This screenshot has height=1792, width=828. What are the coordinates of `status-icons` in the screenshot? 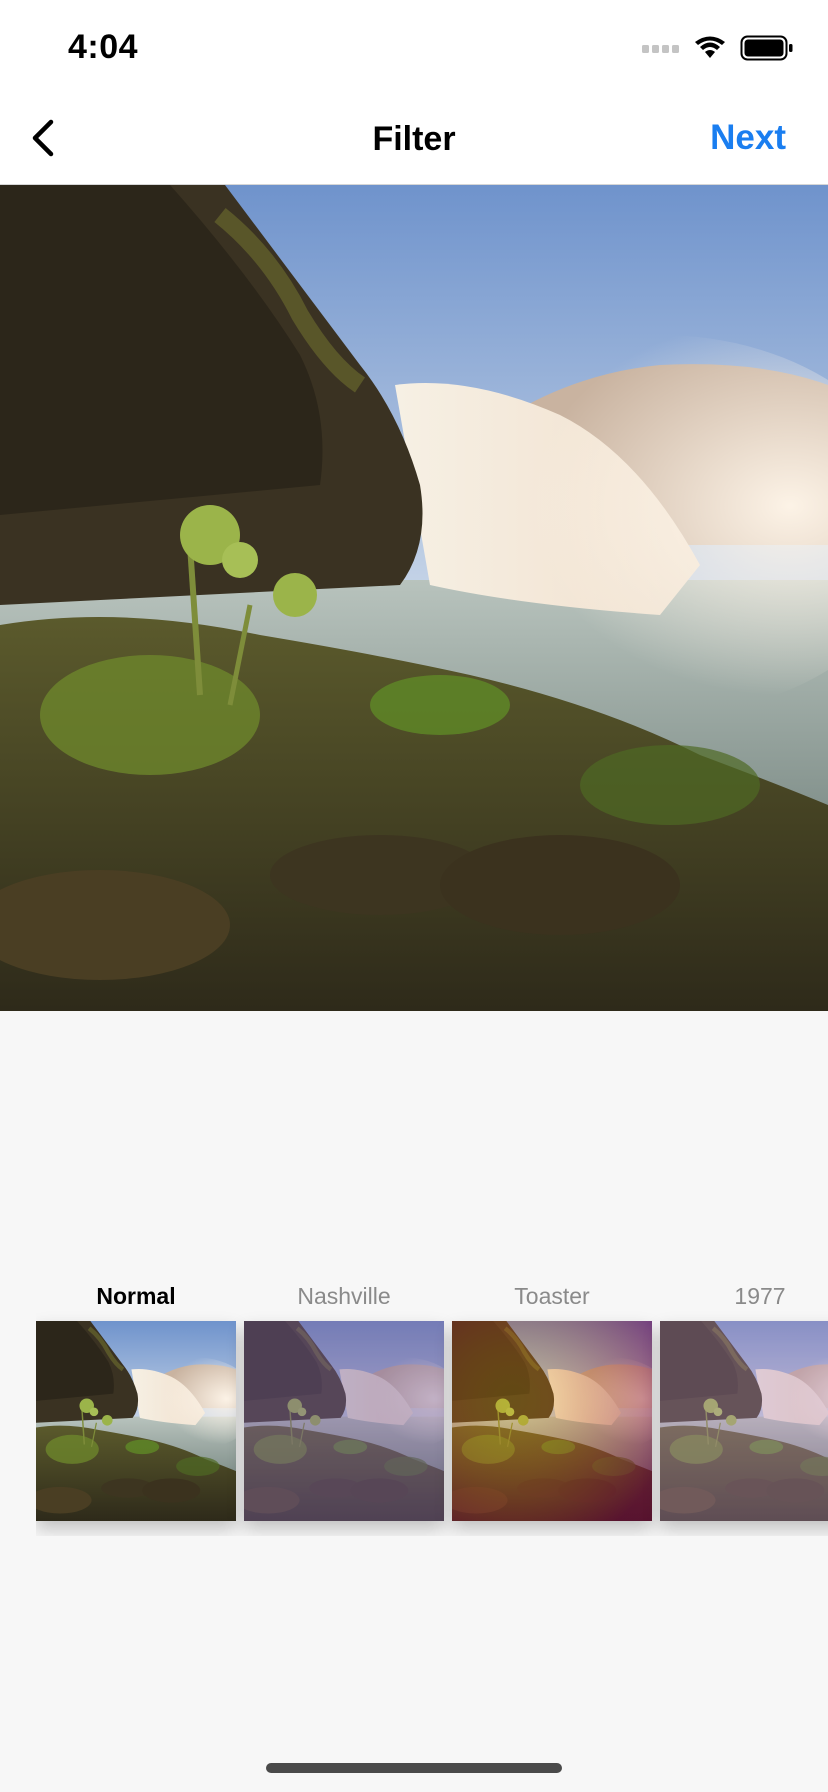 It's located at (718, 50).